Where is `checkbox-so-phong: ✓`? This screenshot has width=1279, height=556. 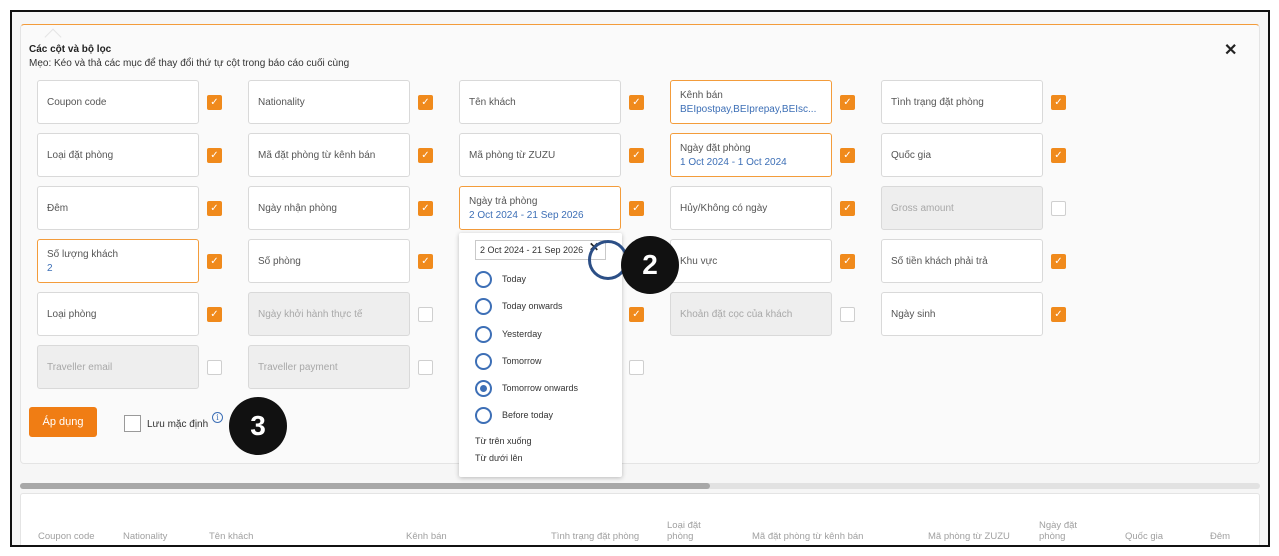 checkbox-so-phong: ✓ is located at coordinates (425, 261).